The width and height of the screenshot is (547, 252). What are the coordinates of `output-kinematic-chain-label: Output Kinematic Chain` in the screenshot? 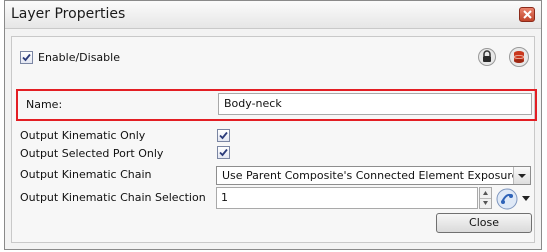 It's located at (86, 174).